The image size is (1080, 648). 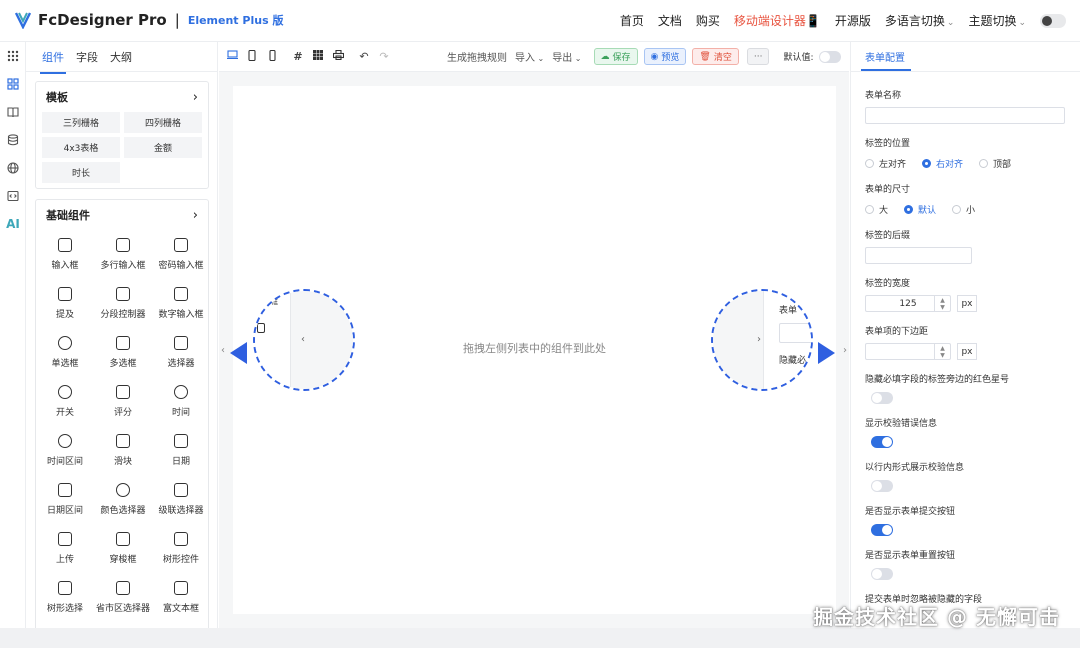 I want to click on component-item: 提及, so click(x=65, y=303).